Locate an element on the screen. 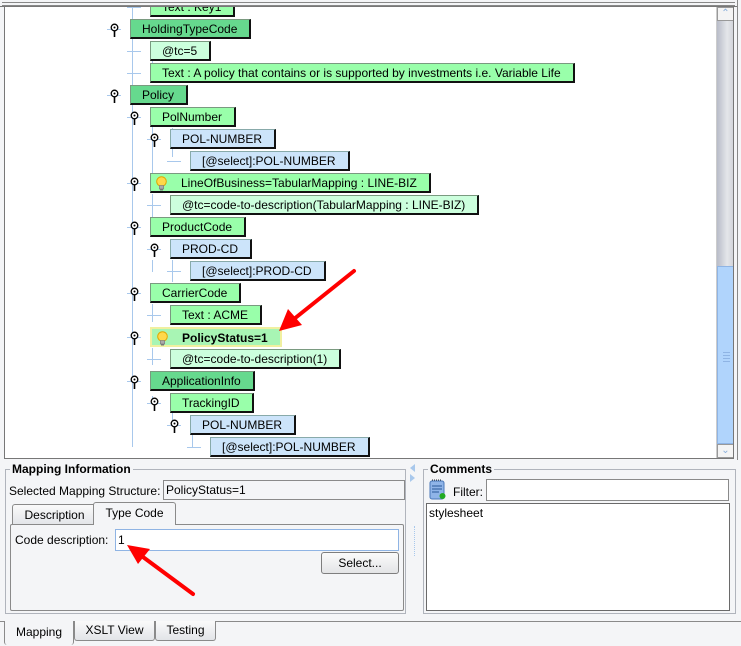 The image size is (741, 646). tree-node: Text : ACME is located at coordinates (216, 315).